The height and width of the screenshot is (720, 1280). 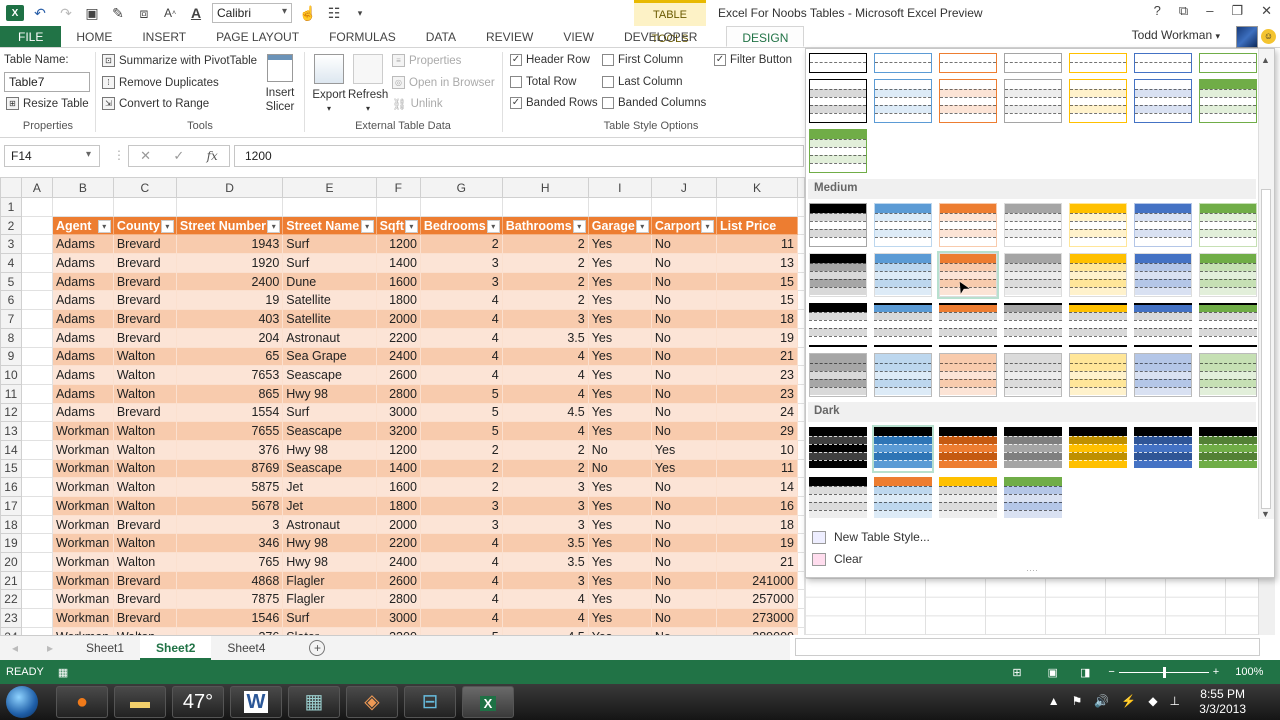 What do you see at coordinates (229, 630) in the screenshot?
I see `table-cell: 376` at bounding box center [229, 630].